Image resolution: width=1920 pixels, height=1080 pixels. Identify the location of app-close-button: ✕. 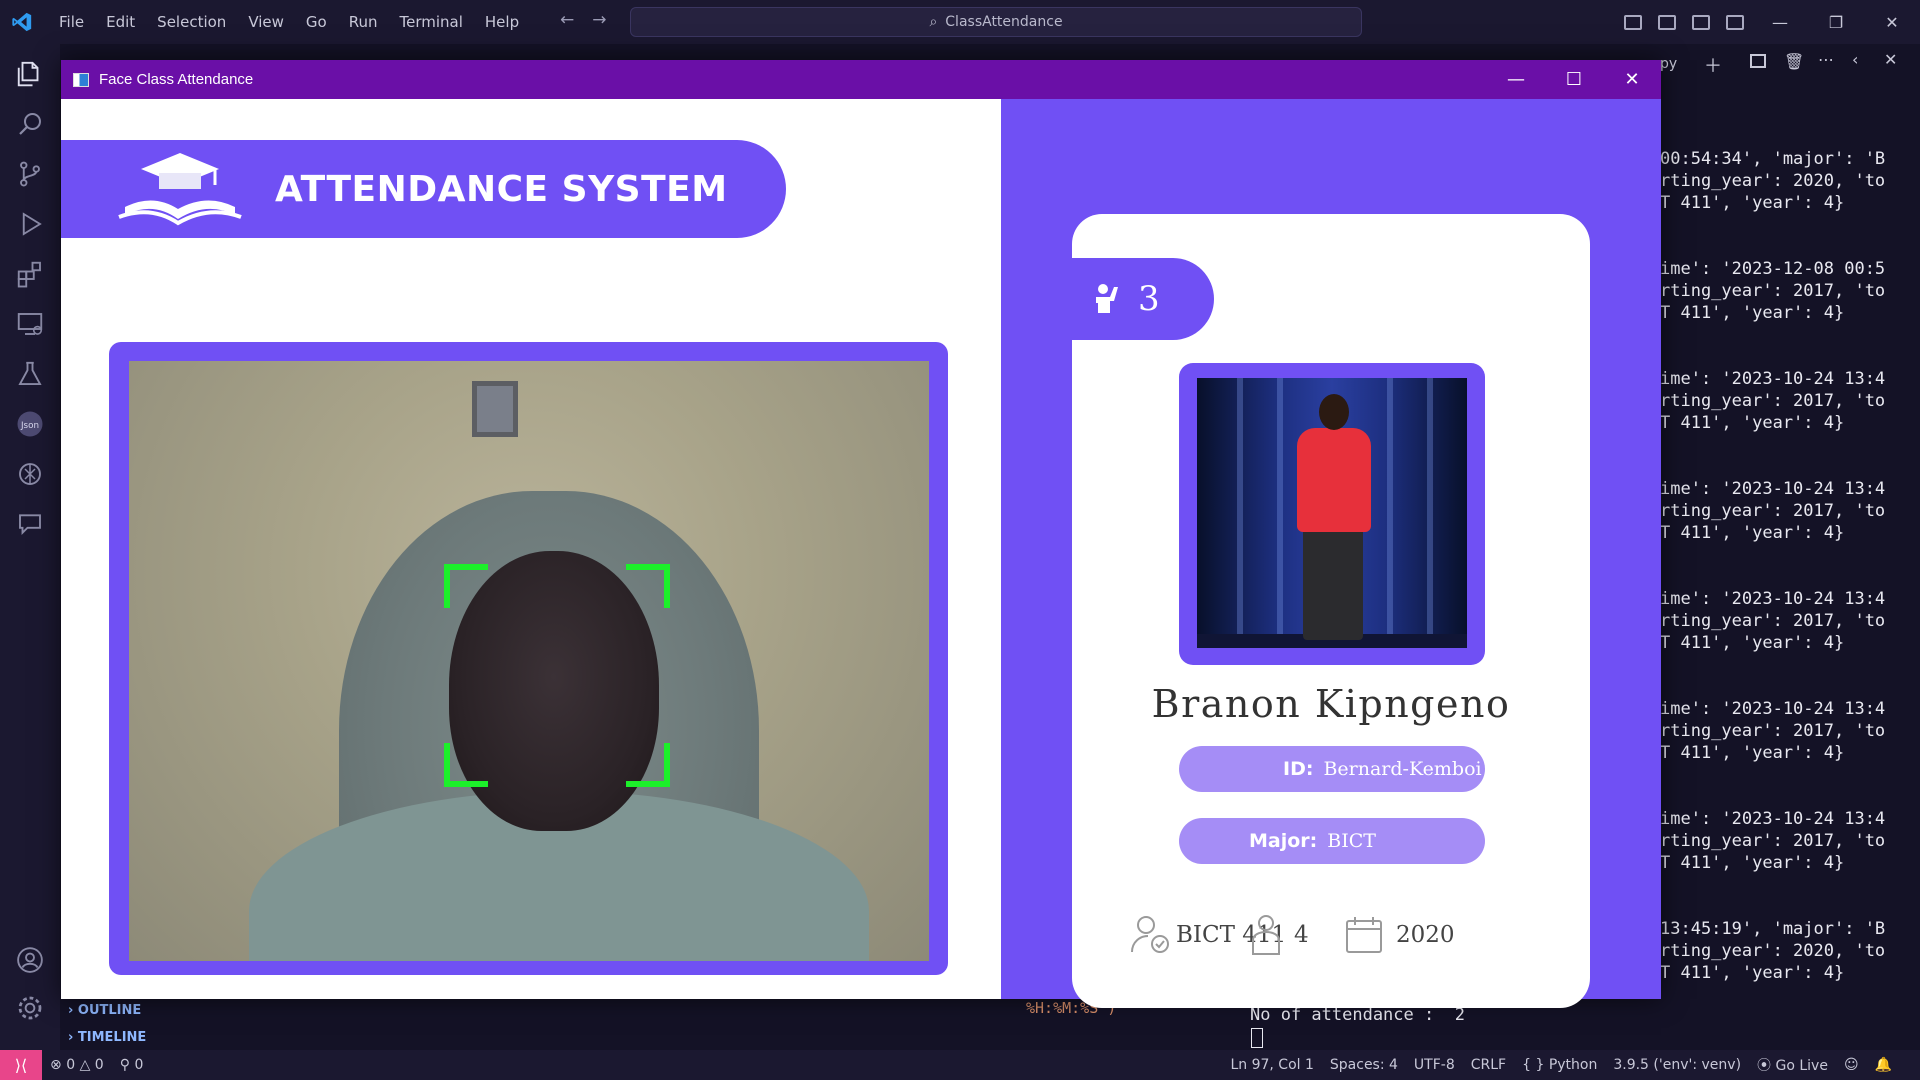
(1632, 79).